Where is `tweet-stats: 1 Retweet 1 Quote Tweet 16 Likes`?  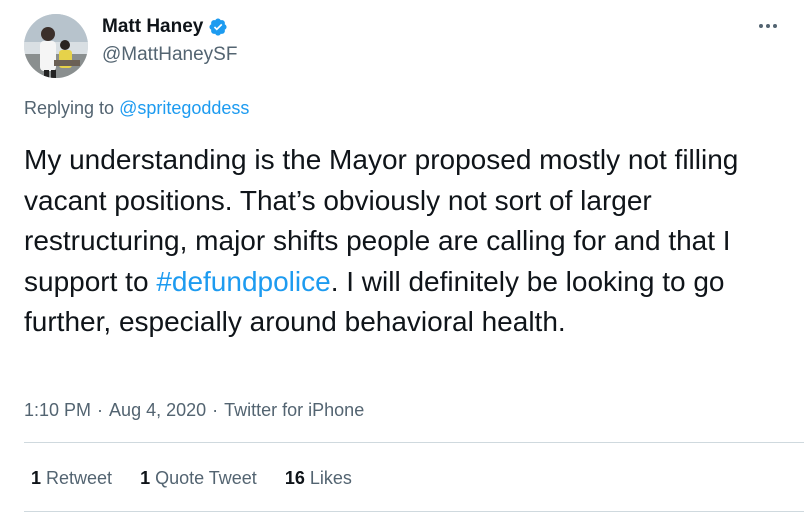 tweet-stats: 1 Retweet 1 Quote Tweet 16 Likes is located at coordinates (191, 478).